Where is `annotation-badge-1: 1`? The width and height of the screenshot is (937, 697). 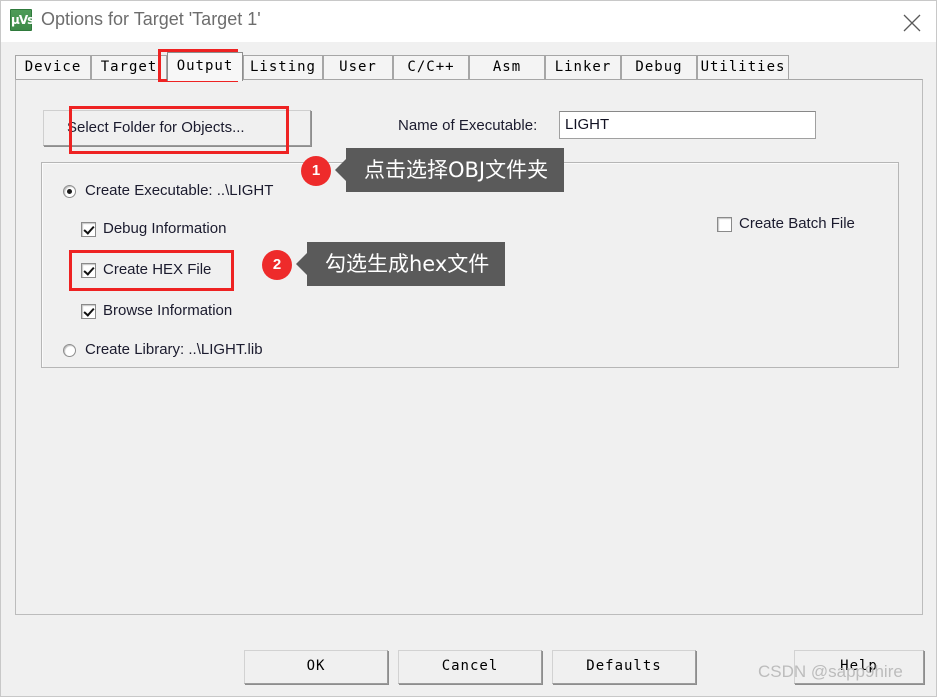
annotation-badge-1: 1 is located at coordinates (316, 171).